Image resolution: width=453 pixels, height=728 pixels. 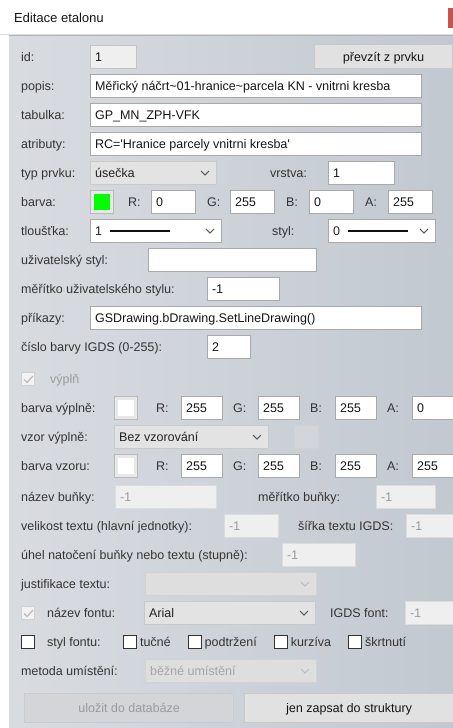 What do you see at coordinates (66, 584) in the screenshot?
I see `field-label: justifikace textu:` at bounding box center [66, 584].